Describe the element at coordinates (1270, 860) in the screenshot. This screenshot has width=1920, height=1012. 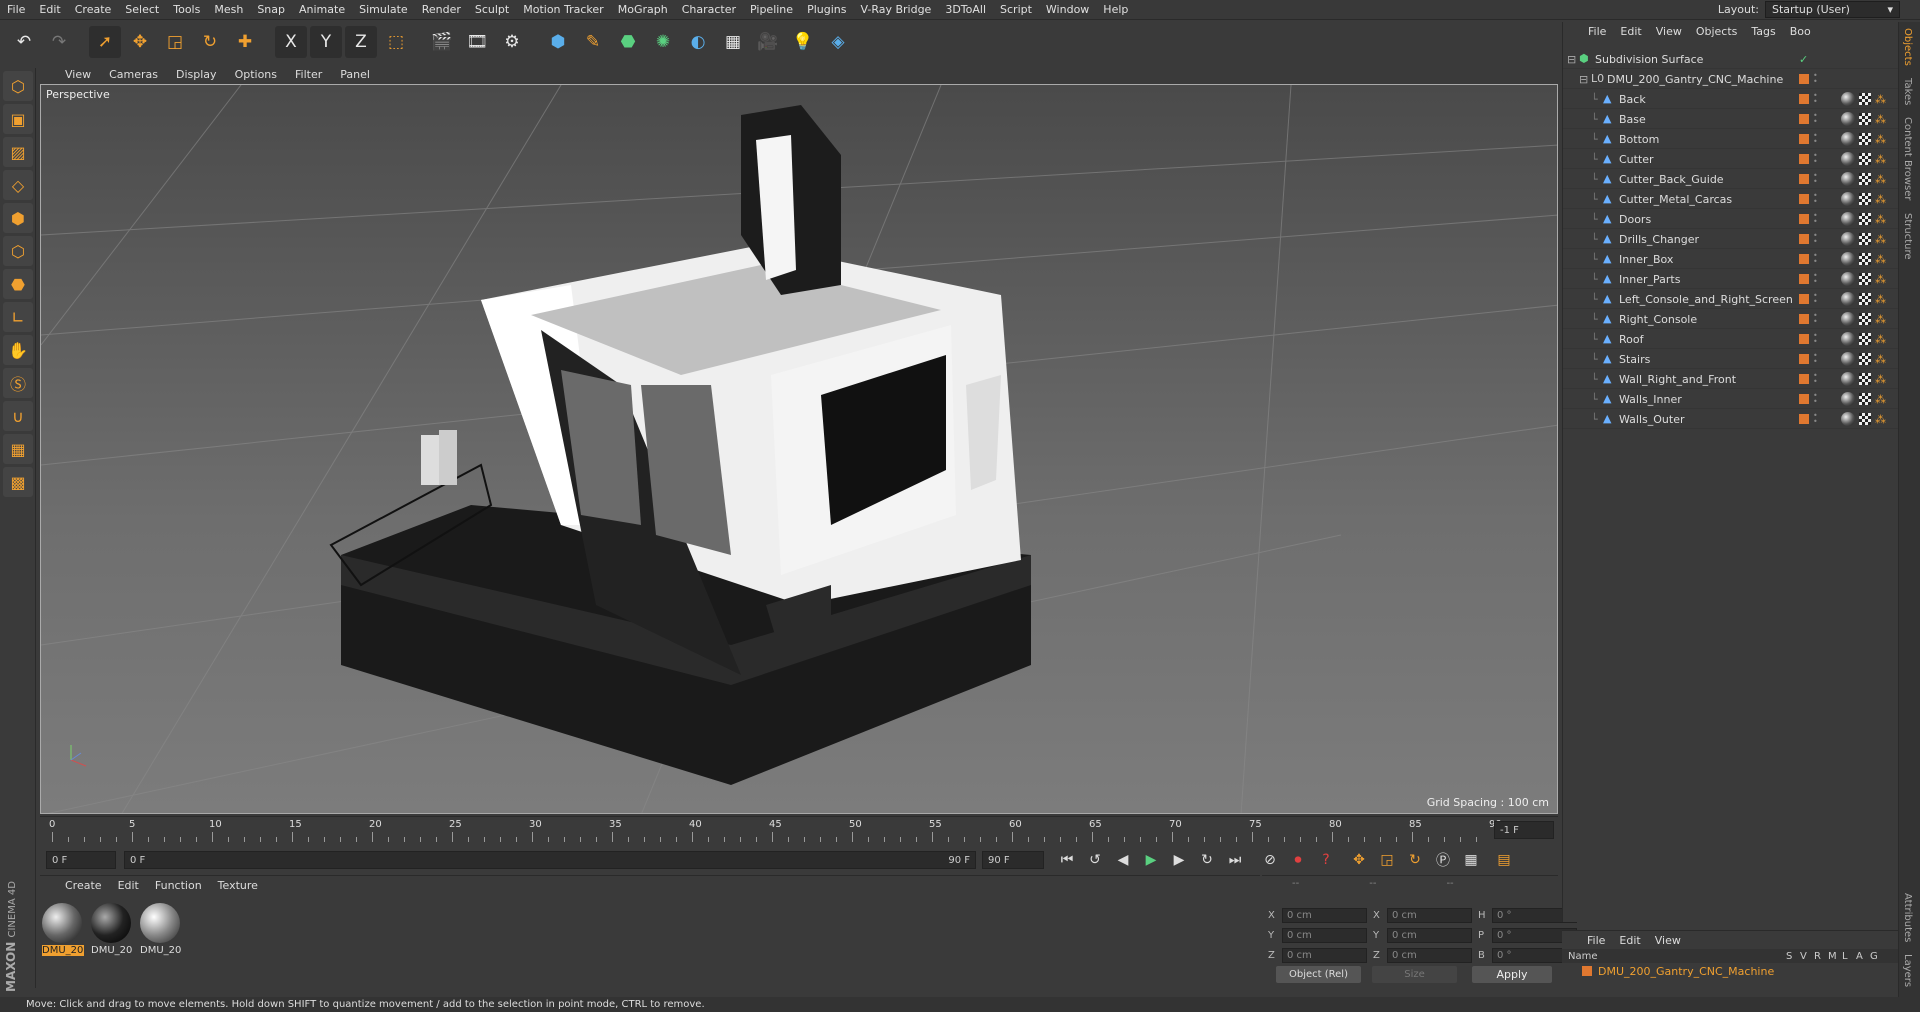
I see `record-icon: ⊘` at that location.